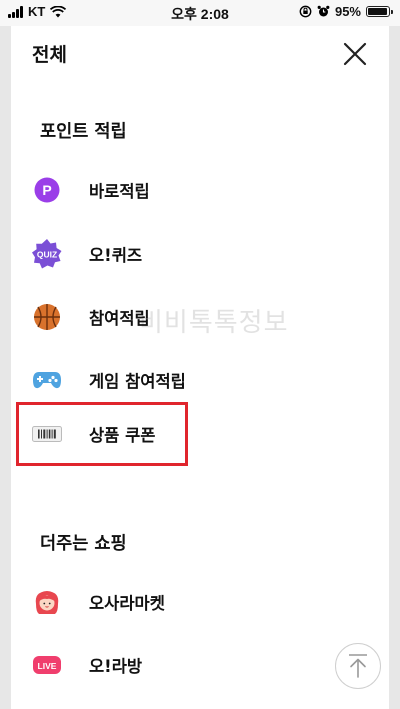  What do you see at coordinates (201, 602) in the screenshot?
I see `menu-item-osara-market: 오사라마켓` at bounding box center [201, 602].